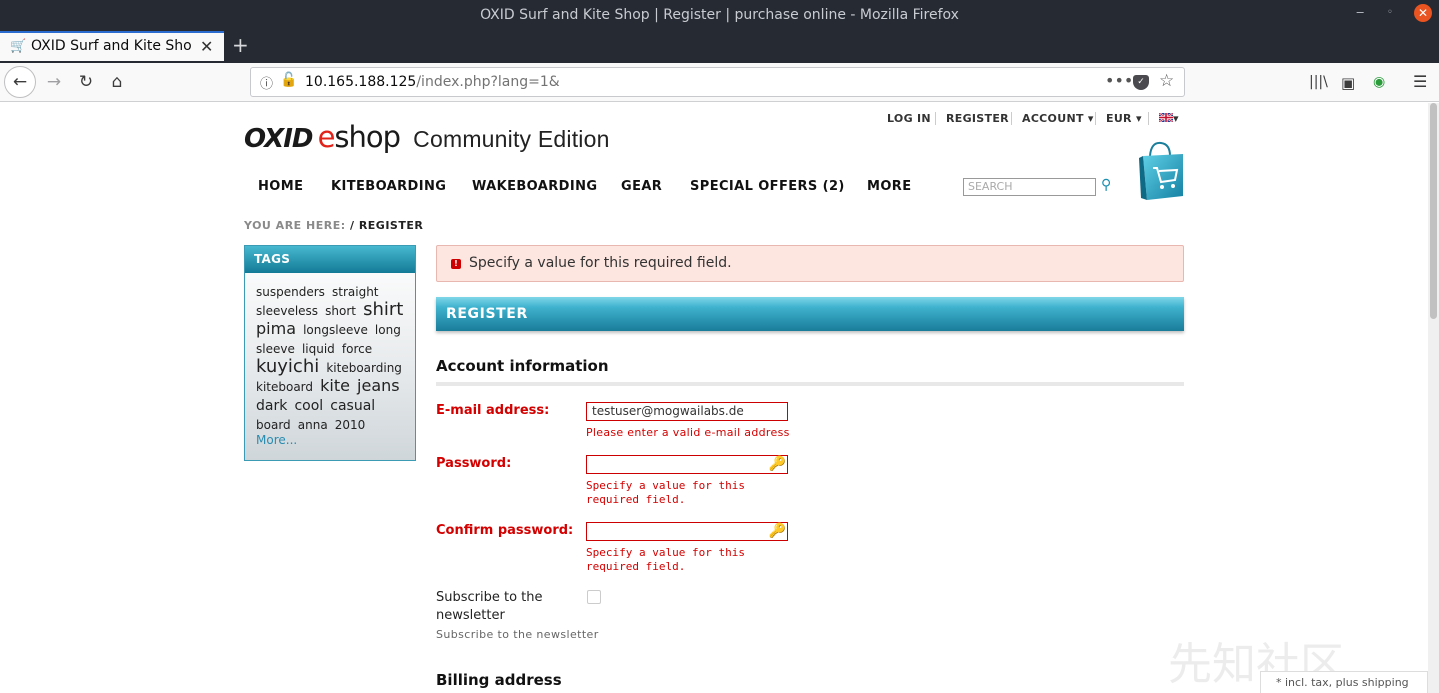 The image size is (1439, 693). I want to click on tag-link: straight, so click(355, 292).